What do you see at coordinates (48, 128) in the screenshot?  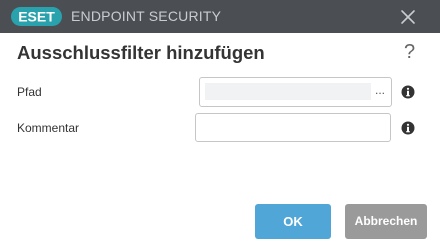 I see `comment-label: Kommentar` at bounding box center [48, 128].